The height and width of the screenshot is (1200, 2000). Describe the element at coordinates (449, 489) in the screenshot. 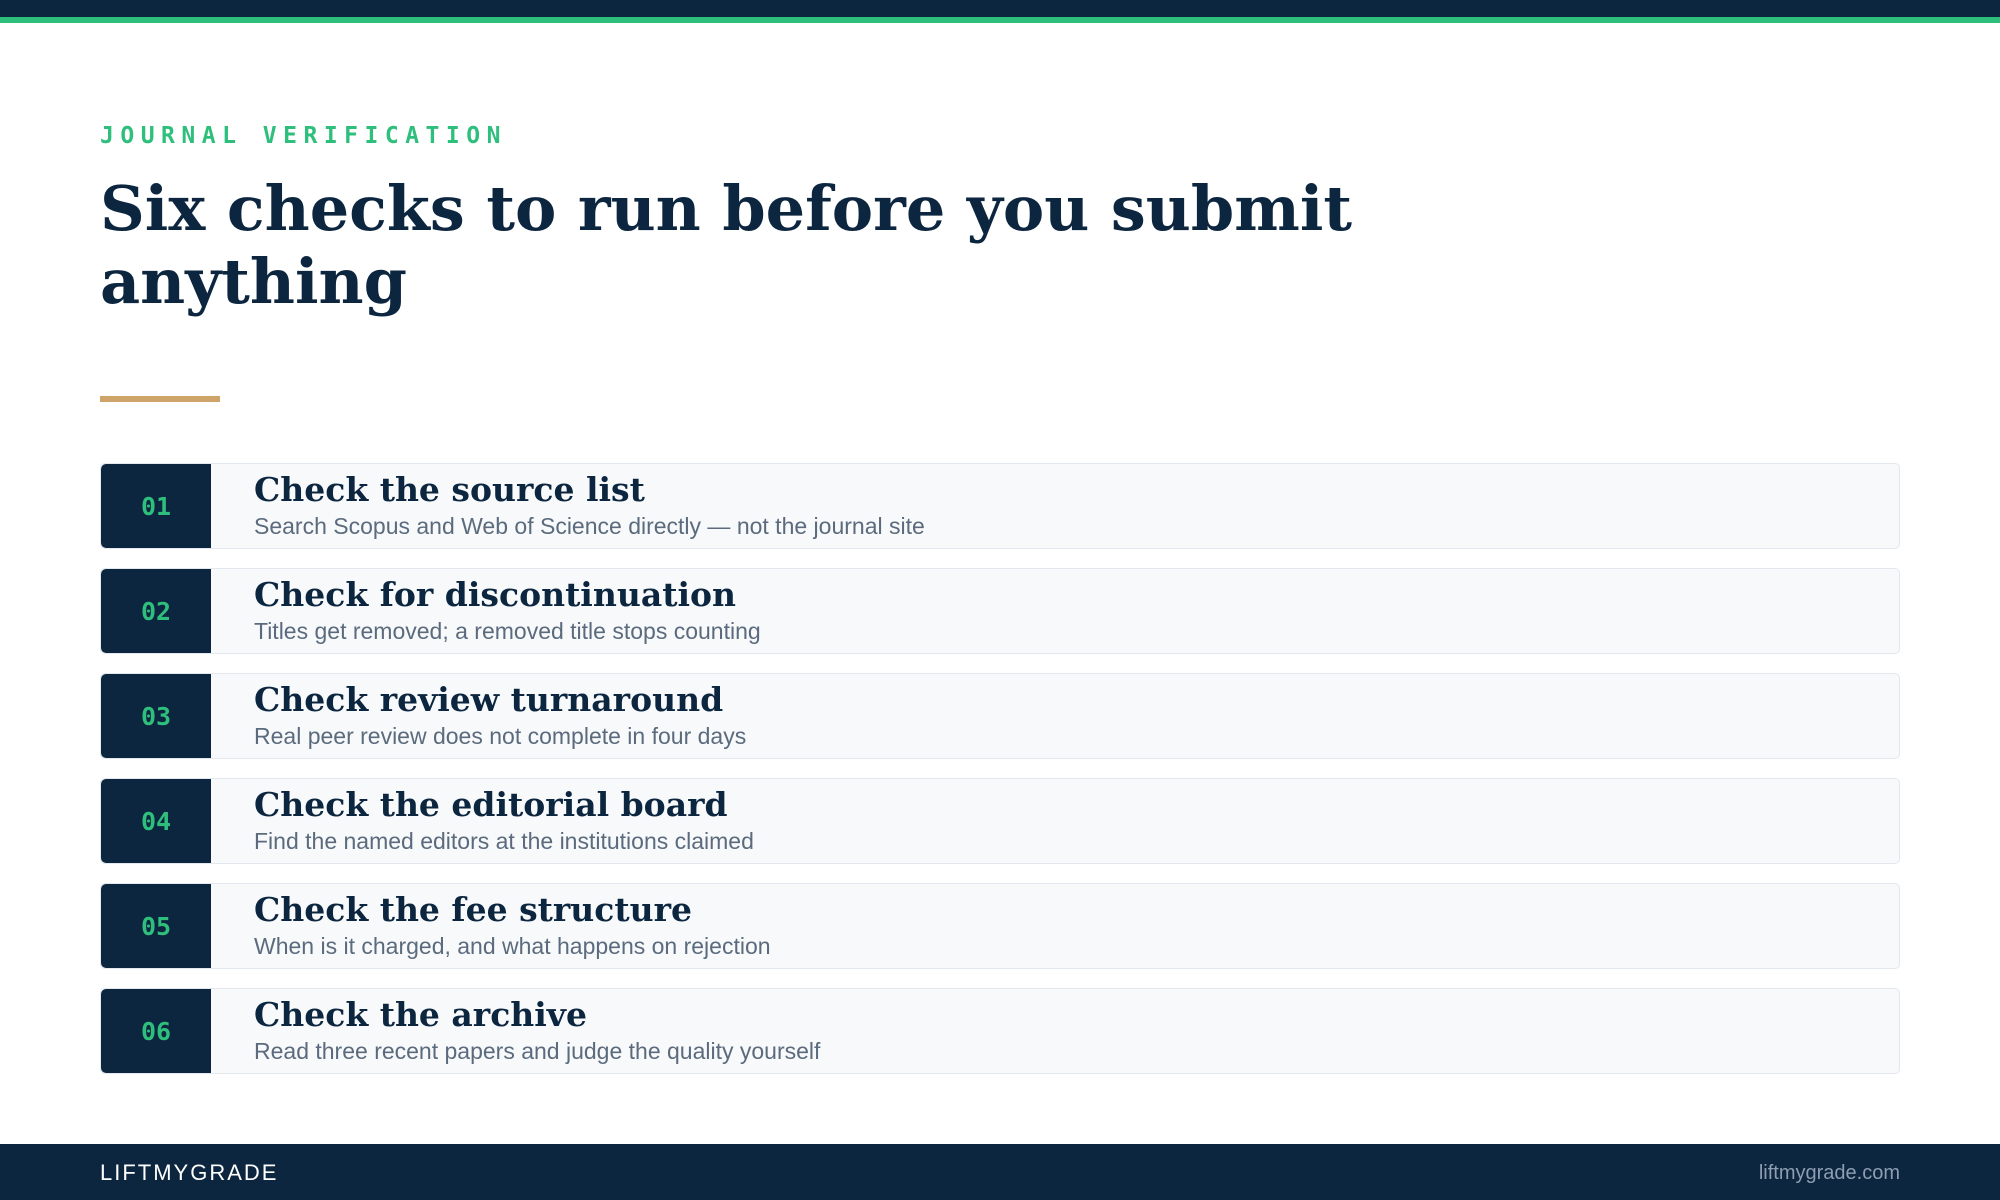

I see `check-title: Check the source list` at that location.